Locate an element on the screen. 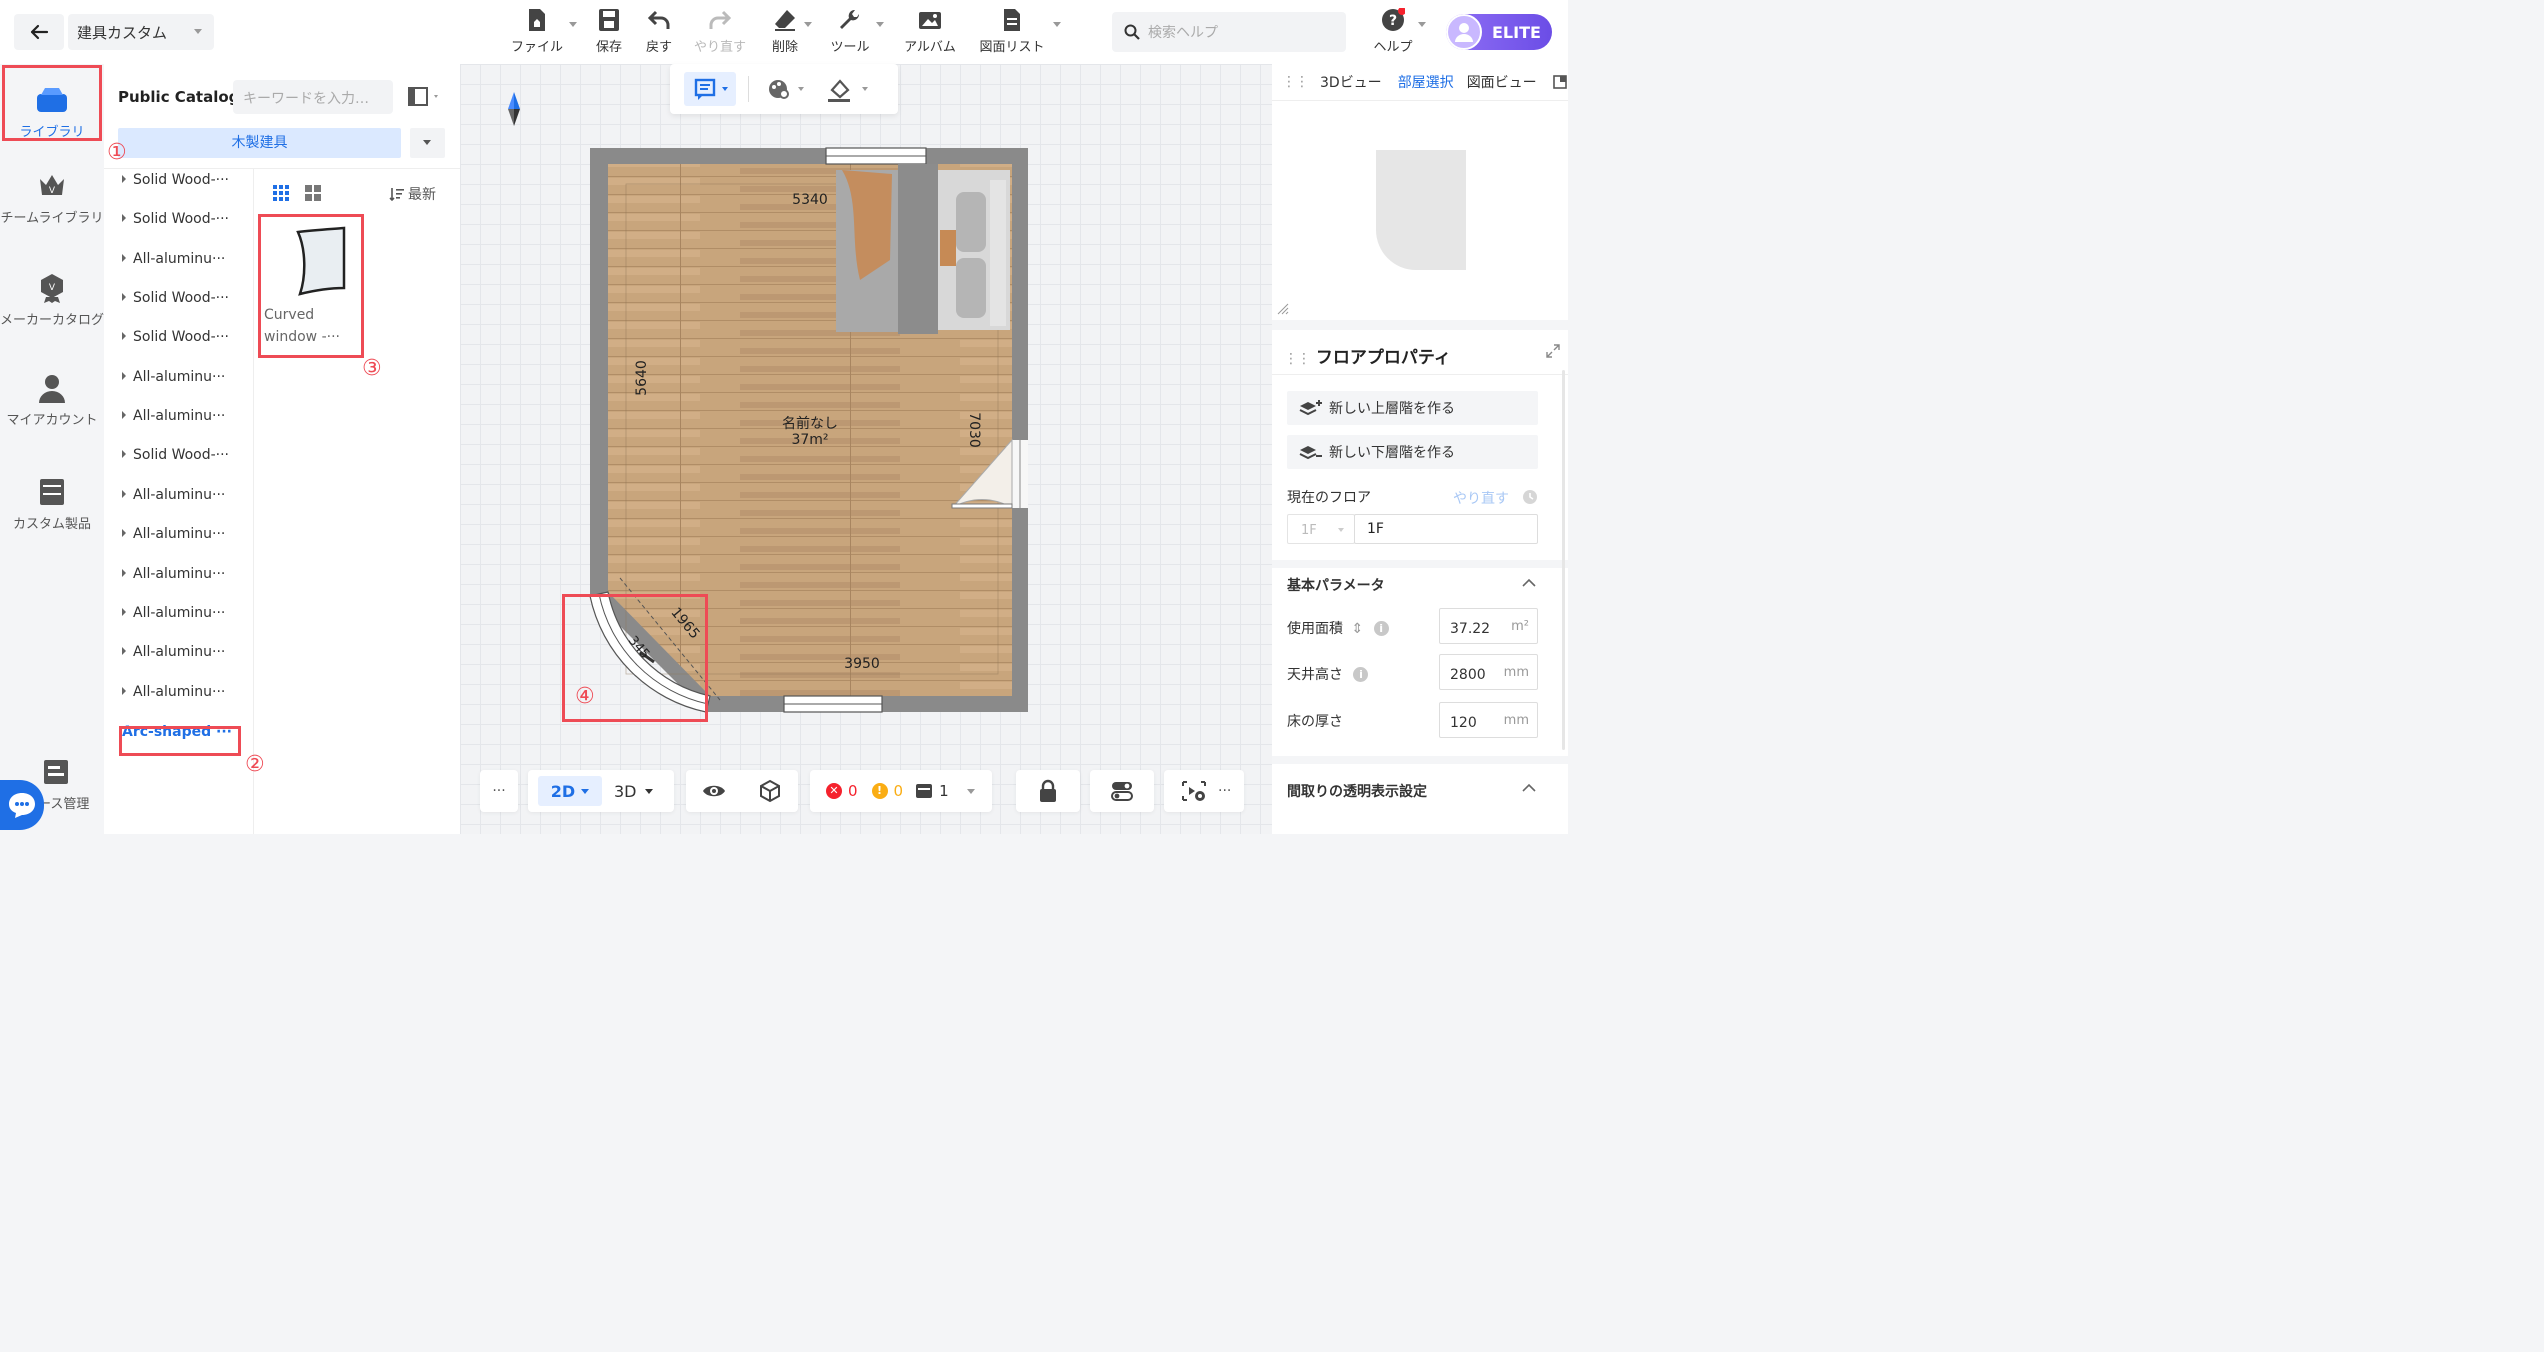 The width and height of the screenshot is (2544, 1352). render-settings-group: ··· is located at coordinates (1204, 791).